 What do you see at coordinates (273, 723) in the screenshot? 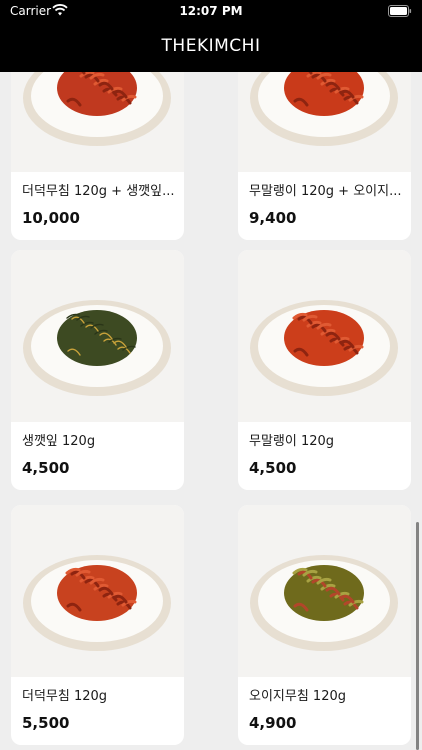
I see `product-price: 4,900` at bounding box center [273, 723].